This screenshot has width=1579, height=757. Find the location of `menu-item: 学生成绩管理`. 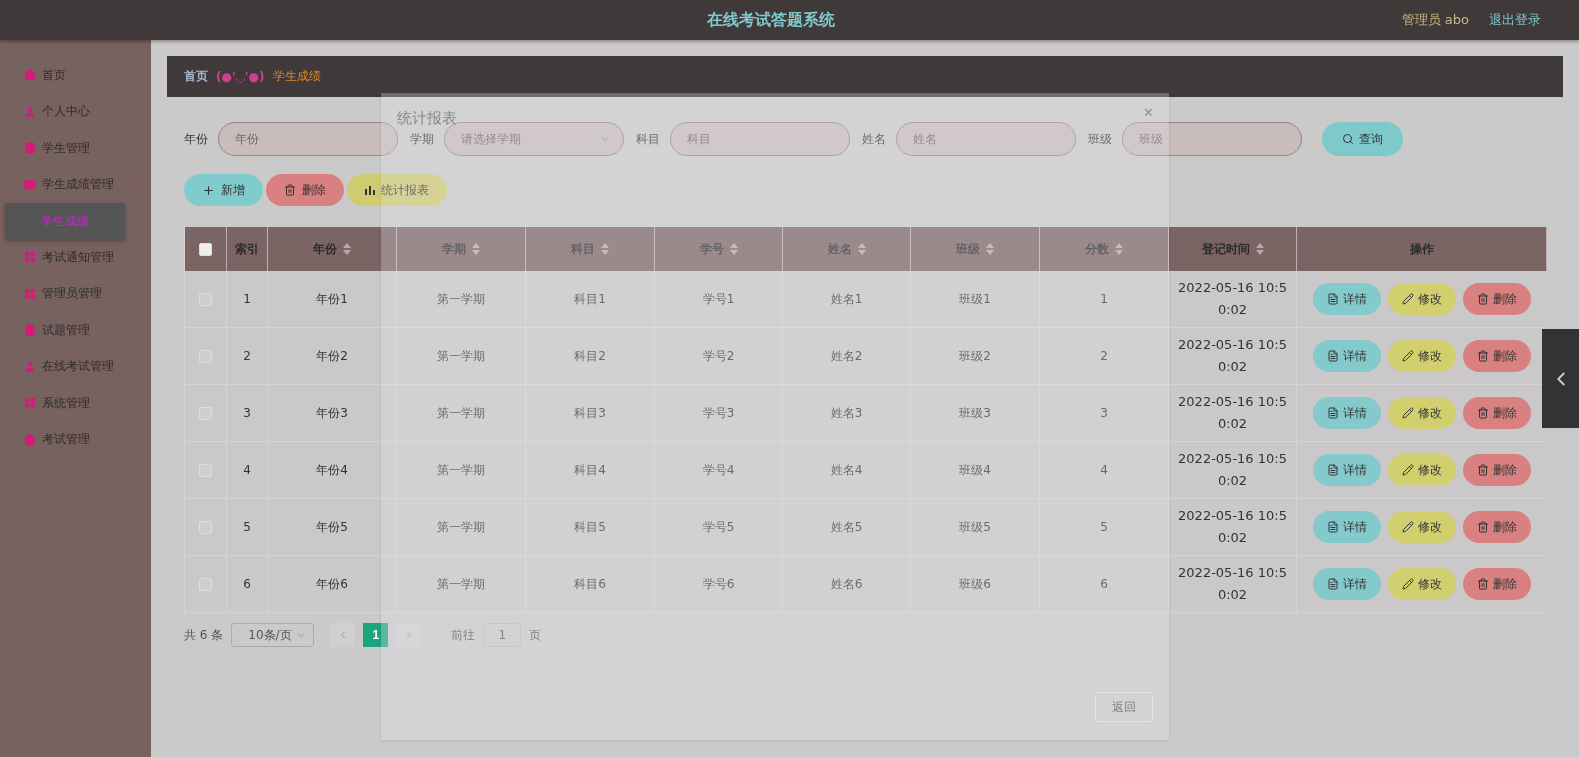

menu-item: 学生成绩管理 is located at coordinates (75, 184).